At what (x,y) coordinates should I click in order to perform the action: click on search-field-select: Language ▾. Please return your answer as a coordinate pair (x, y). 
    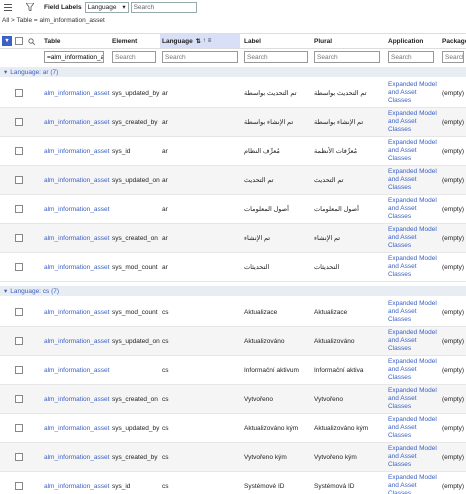
    Looking at the image, I should click on (106, 7).